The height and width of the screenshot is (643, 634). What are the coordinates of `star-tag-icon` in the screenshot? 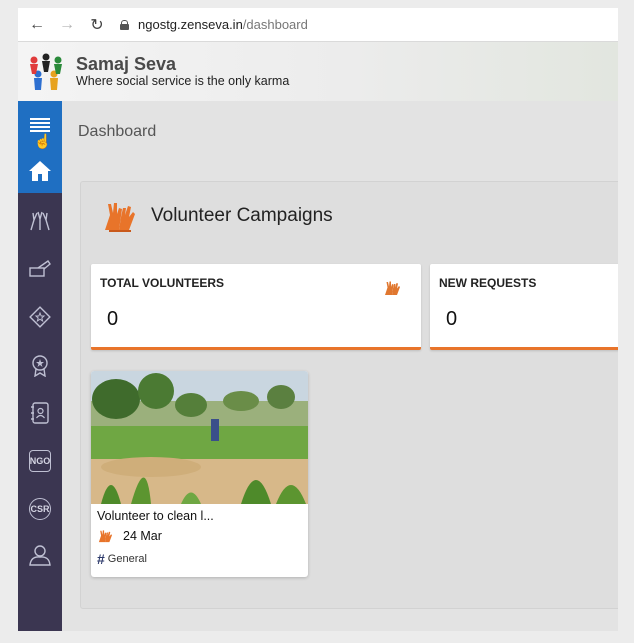 It's located at (40, 317).